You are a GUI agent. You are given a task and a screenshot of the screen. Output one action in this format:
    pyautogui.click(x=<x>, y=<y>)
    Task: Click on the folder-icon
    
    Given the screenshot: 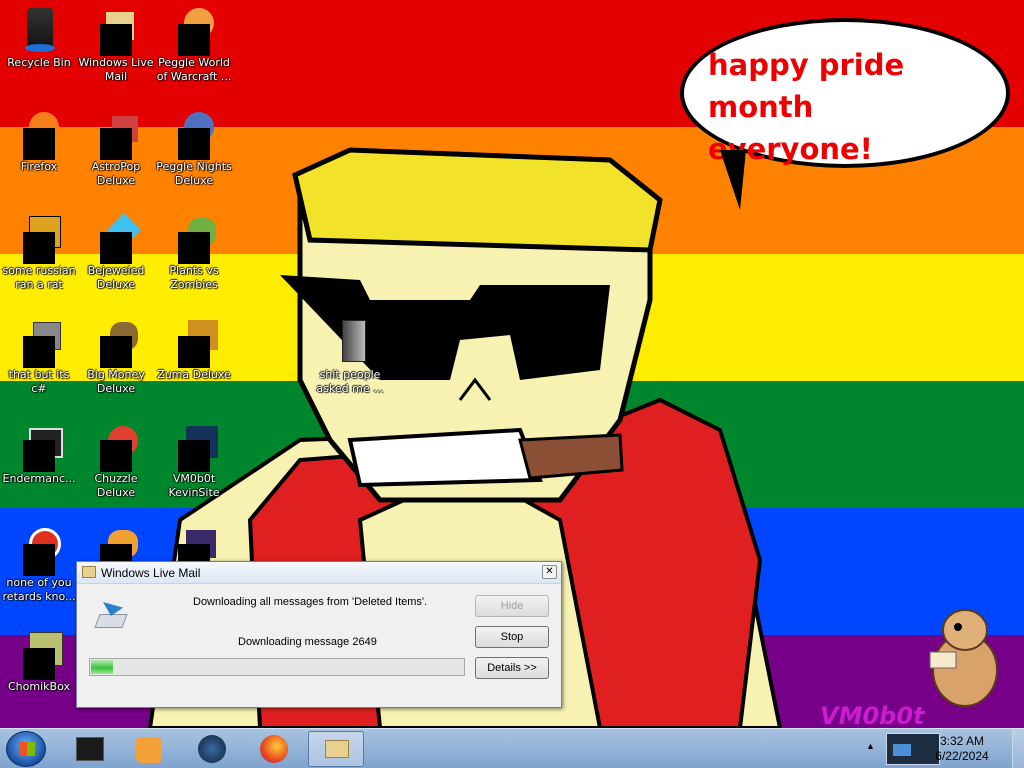 What is the action you would take?
    pyautogui.click(x=350, y=342)
    